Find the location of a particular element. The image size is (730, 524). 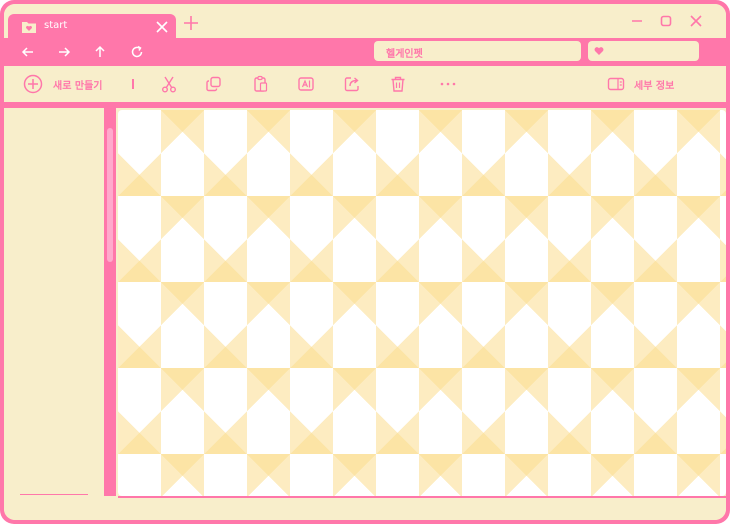

refresh-icon is located at coordinates (137, 52).